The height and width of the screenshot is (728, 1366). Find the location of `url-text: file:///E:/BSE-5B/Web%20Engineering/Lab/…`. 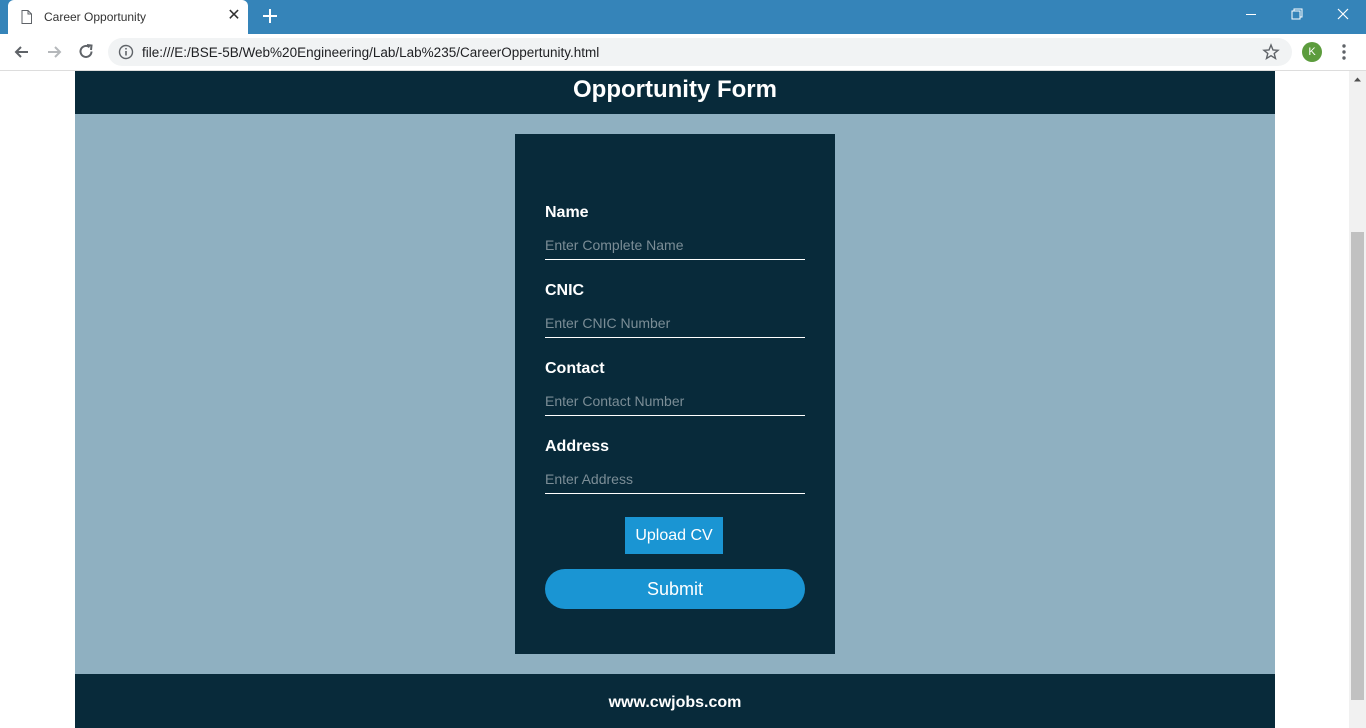

url-text: file:///E:/BSE-5B/Web%20Engineering/Lab/… is located at coordinates (370, 52).